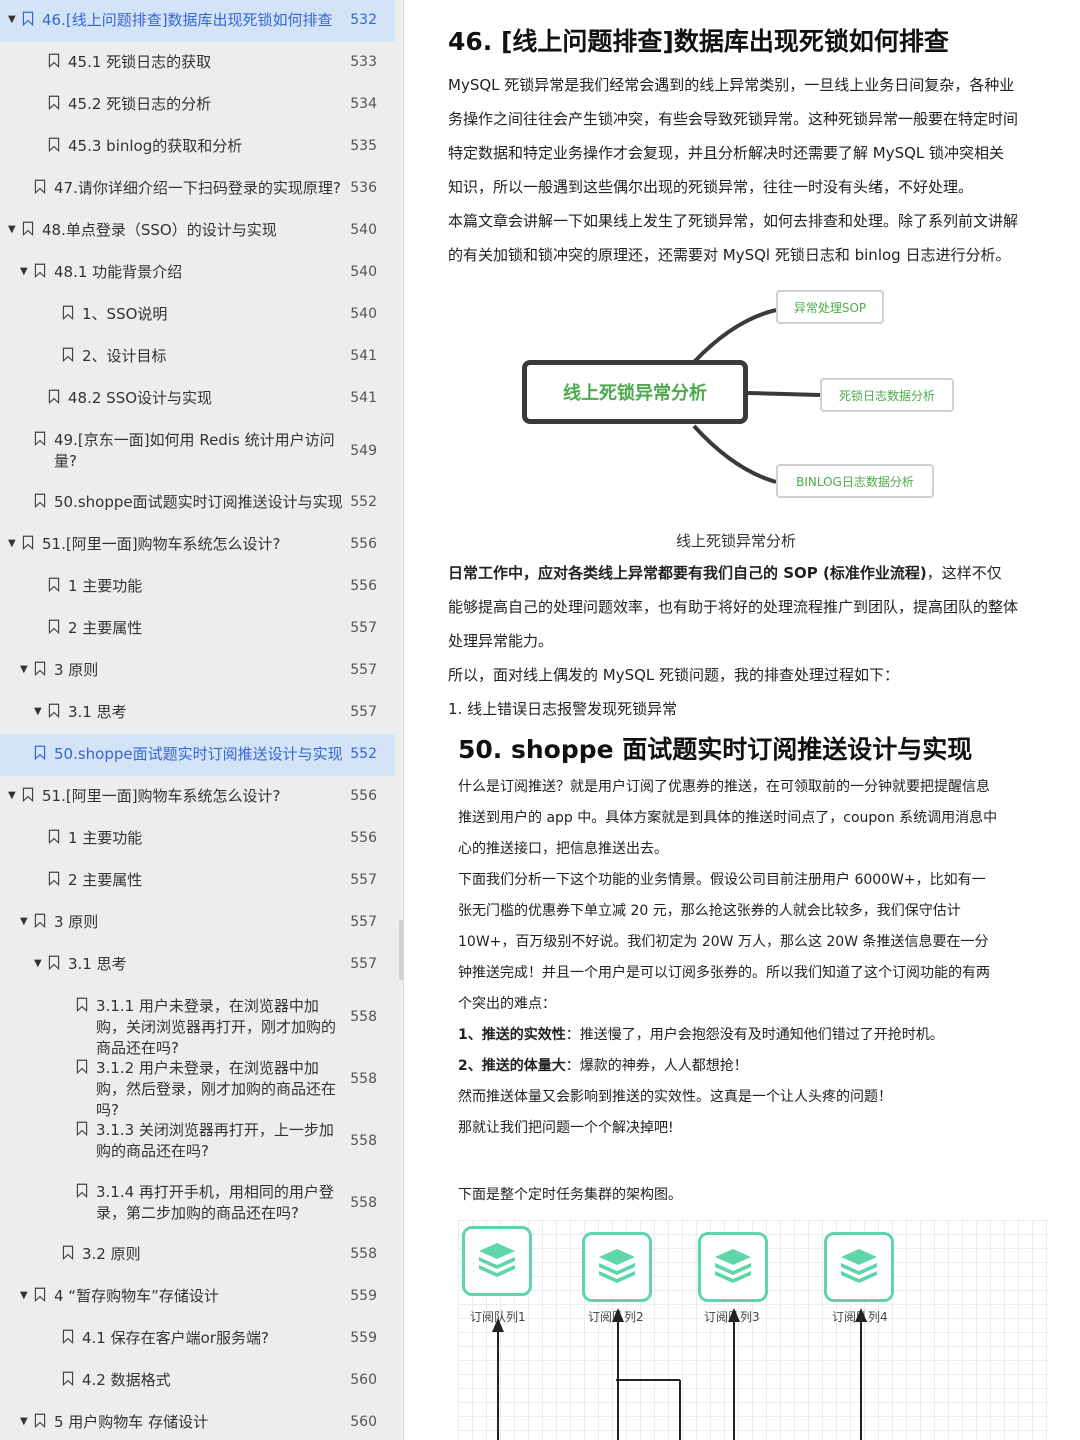 This screenshot has width=1080, height=1440. Describe the element at coordinates (363, 502) in the screenshot. I see `toc-item-page: 552` at that location.